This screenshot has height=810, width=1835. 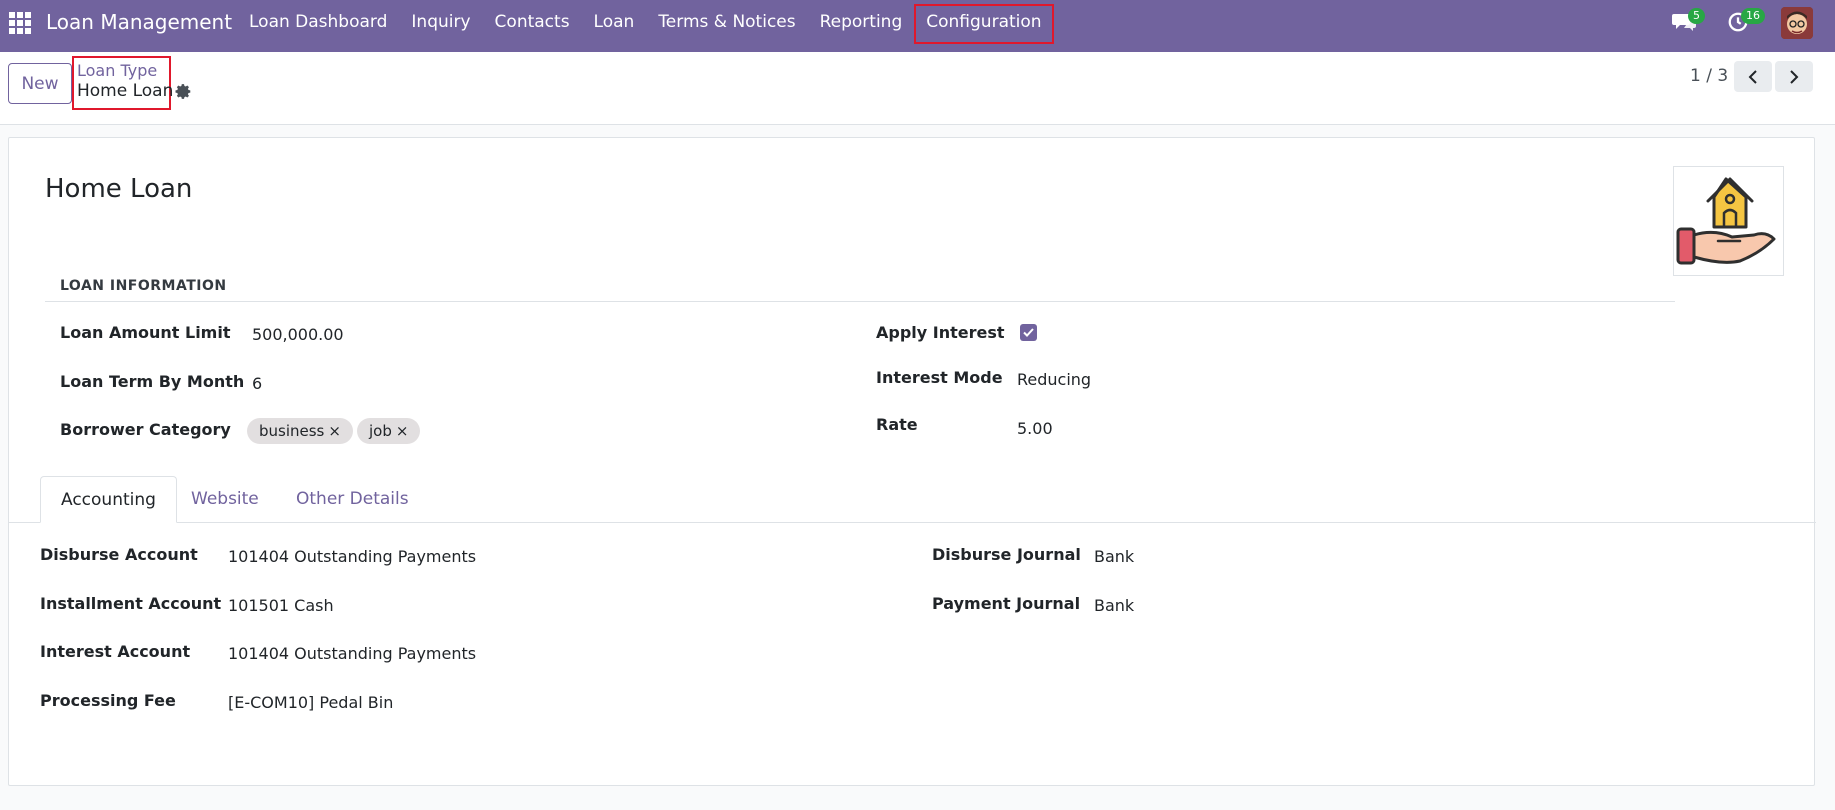 I want to click on tag-label: job, so click(x=380, y=431).